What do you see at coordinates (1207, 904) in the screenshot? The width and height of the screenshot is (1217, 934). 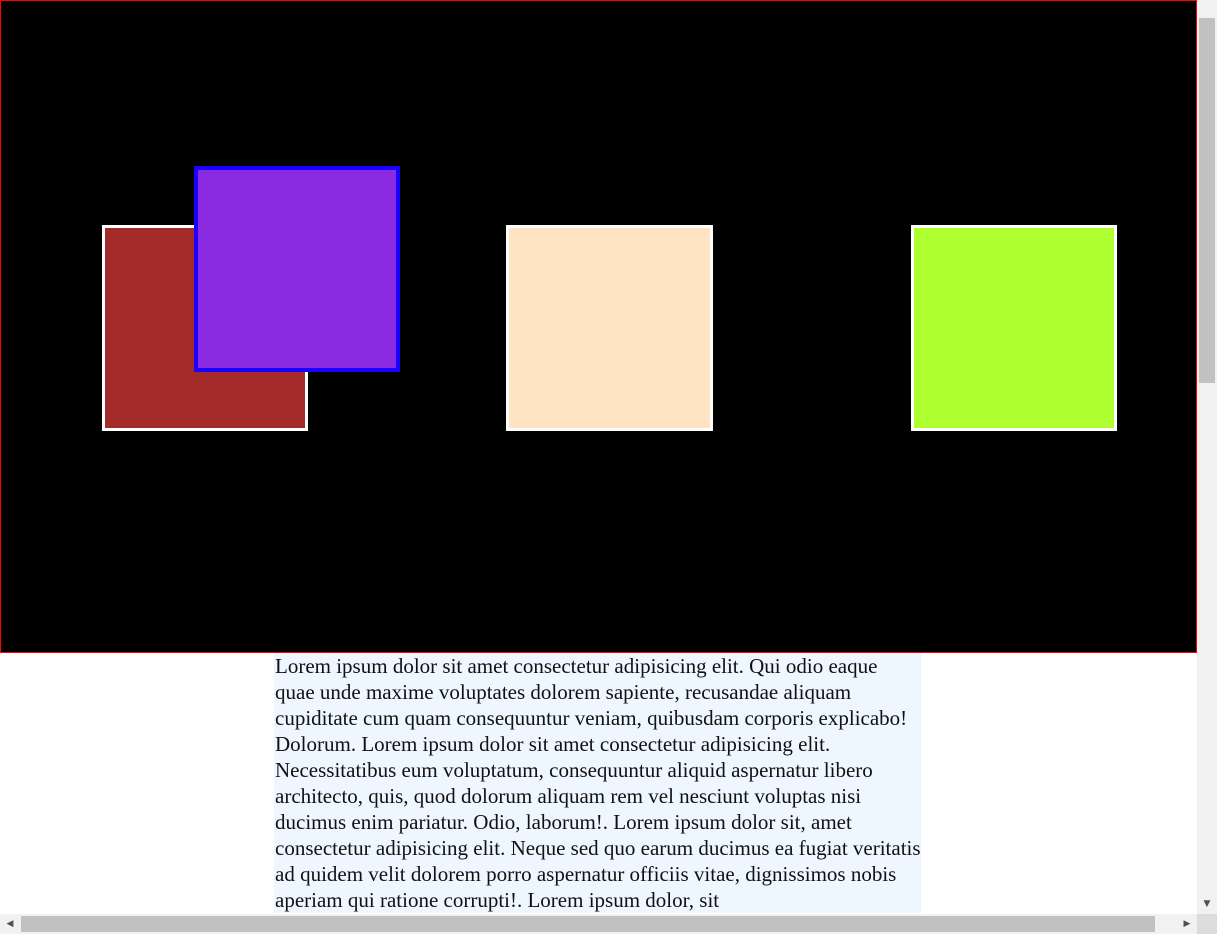 I see `scroll-down-arrow-icon: ▼` at bounding box center [1207, 904].